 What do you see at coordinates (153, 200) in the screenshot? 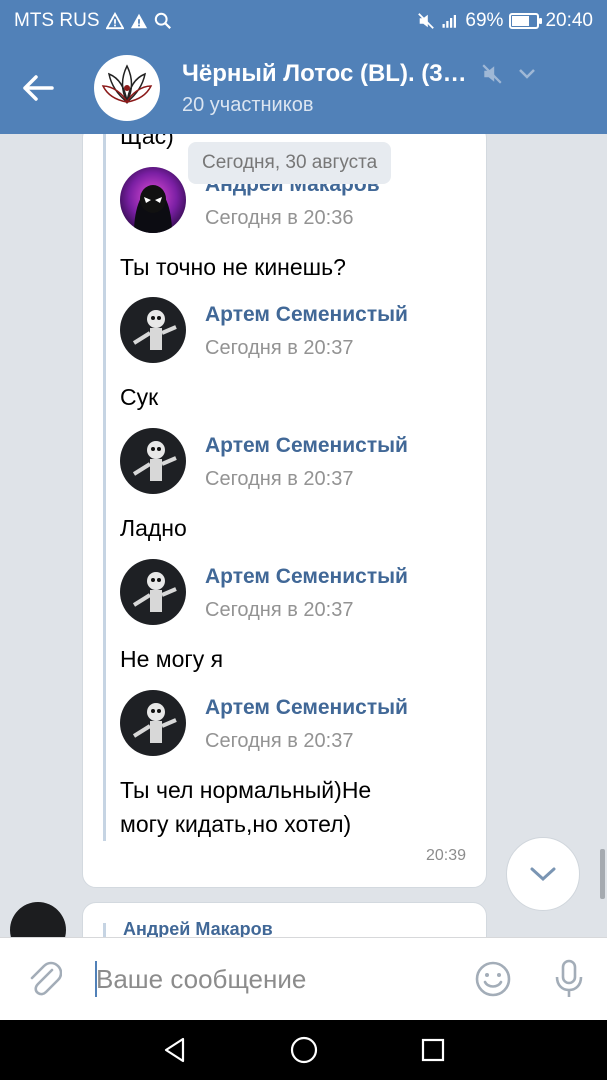
I see `spider-avatar` at bounding box center [153, 200].